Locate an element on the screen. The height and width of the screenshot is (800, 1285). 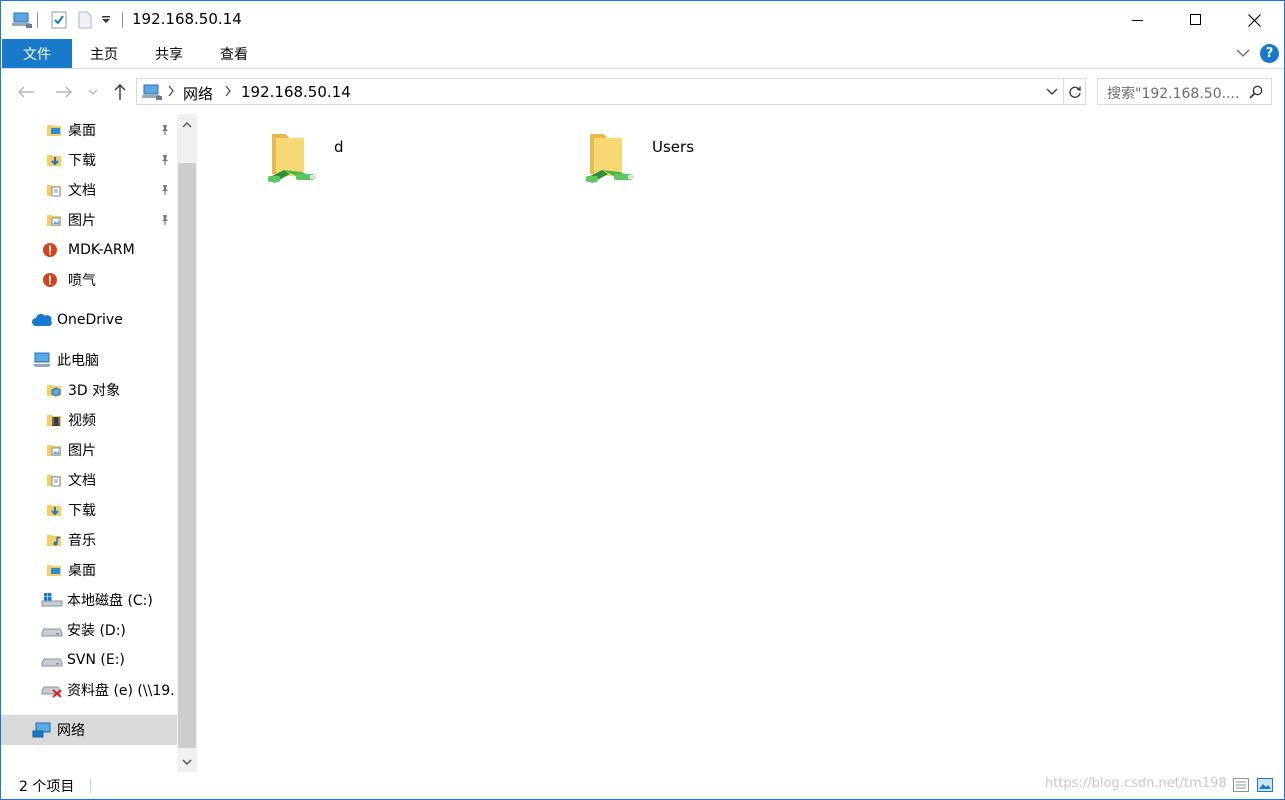
sidebar-scrollbar is located at coordinates (187, 443).